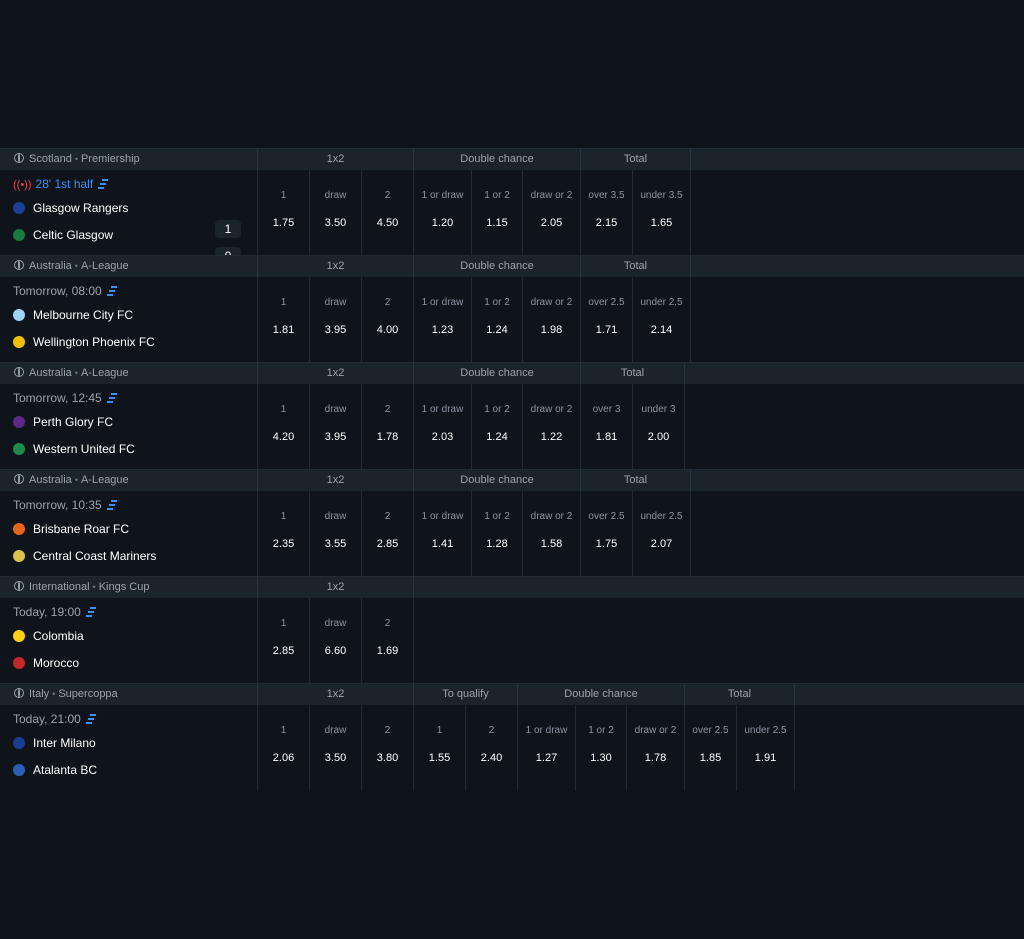 The height and width of the screenshot is (939, 1024). Describe the element at coordinates (442, 320) in the screenshot. I see `odds-button: 1 or draw 1.23` at that location.